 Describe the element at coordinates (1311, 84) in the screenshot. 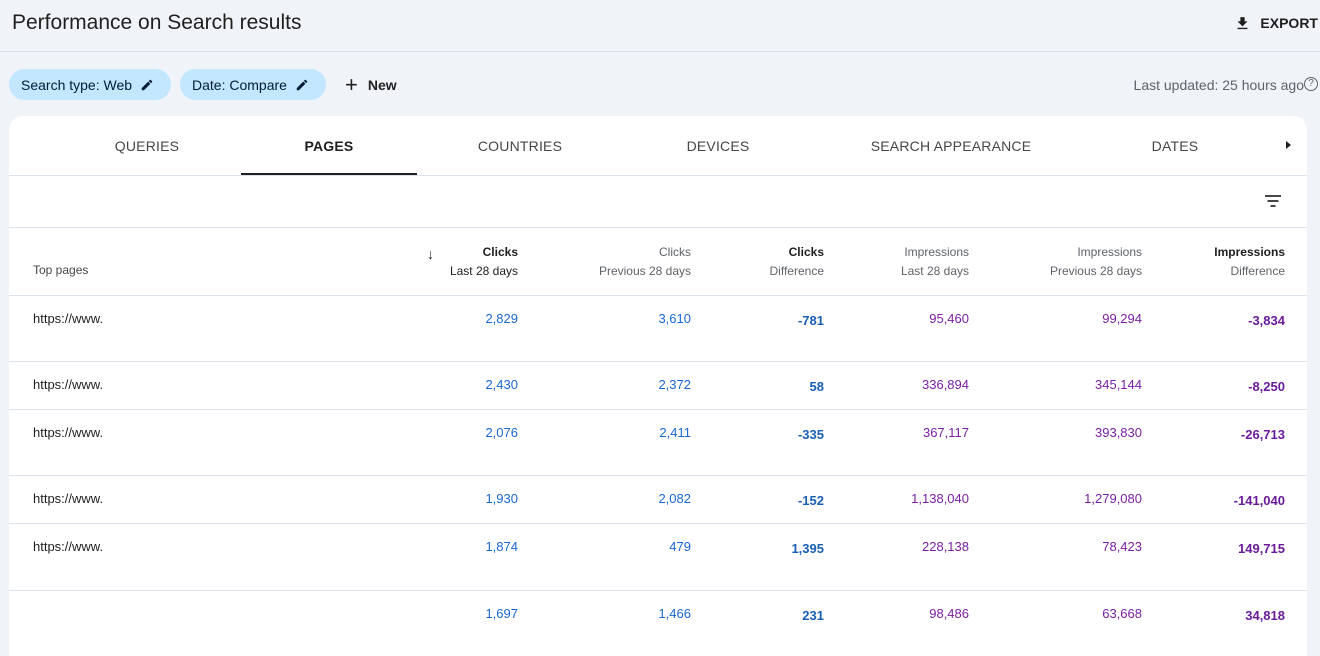

I see `help-icon: ?` at that location.